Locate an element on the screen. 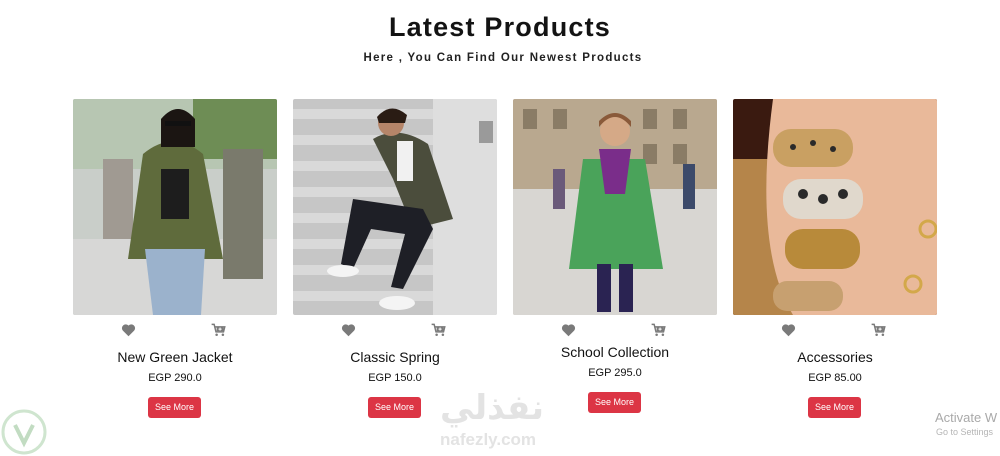  product-price: EGP 150.0 is located at coordinates (395, 378).